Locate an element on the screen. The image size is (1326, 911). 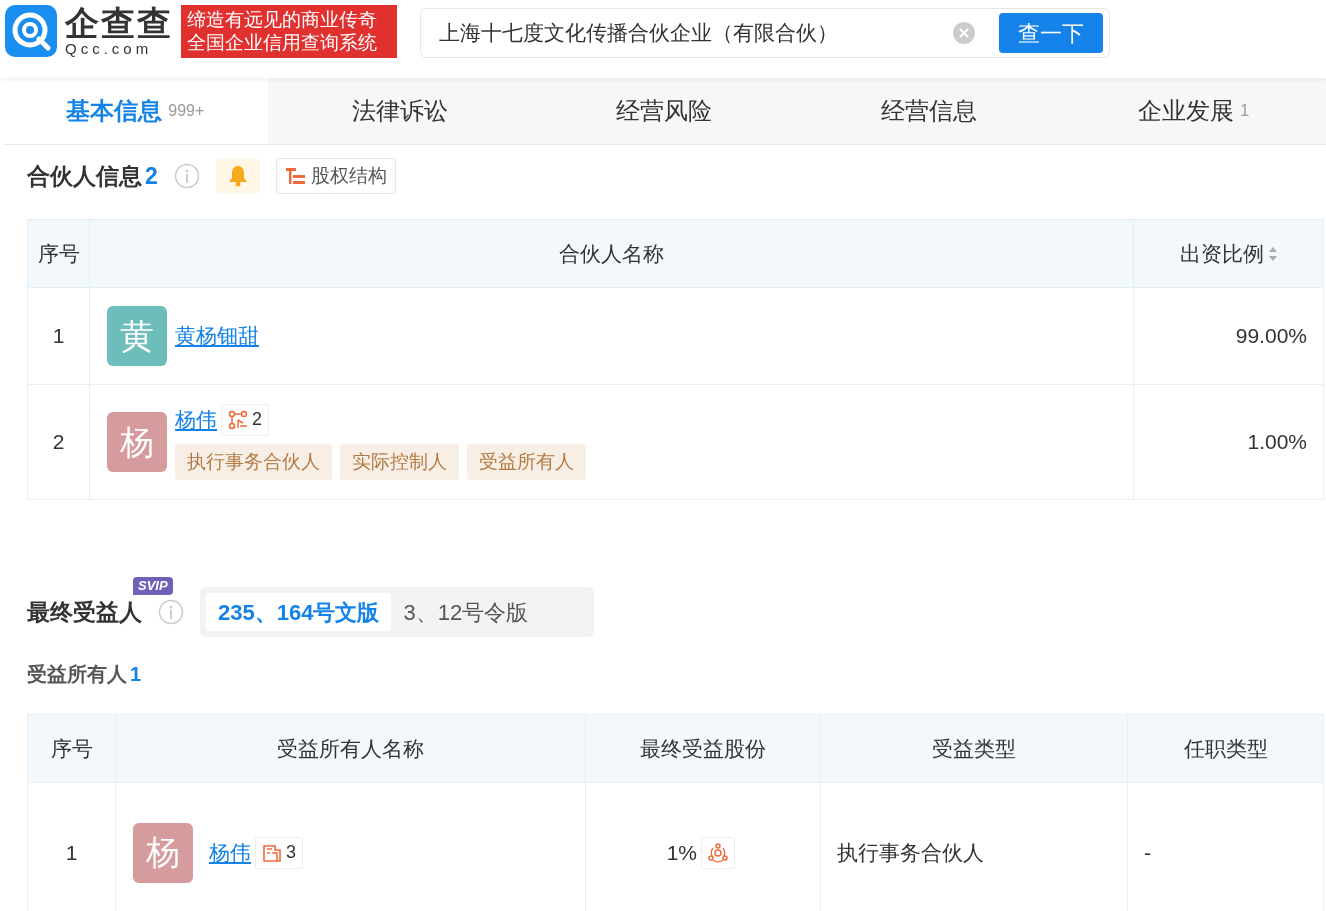
partner-name-link: 杨伟 is located at coordinates (196, 420).